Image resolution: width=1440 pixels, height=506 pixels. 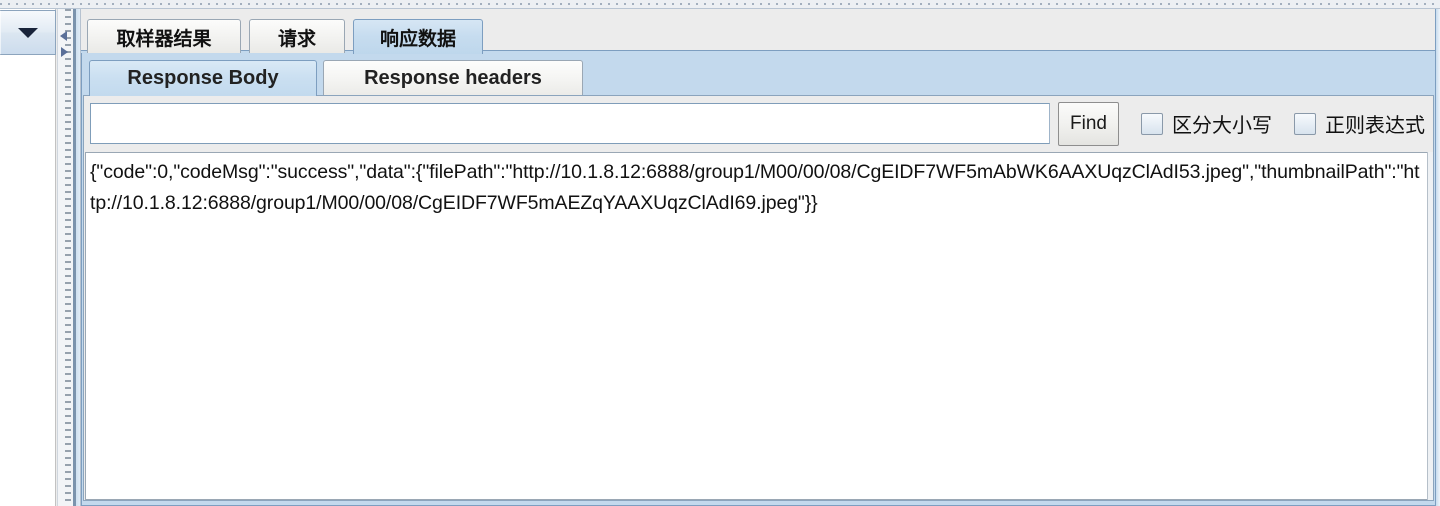 I want to click on search-toolbar: Find 区分大小写 正则表达式, so click(x=758, y=123).